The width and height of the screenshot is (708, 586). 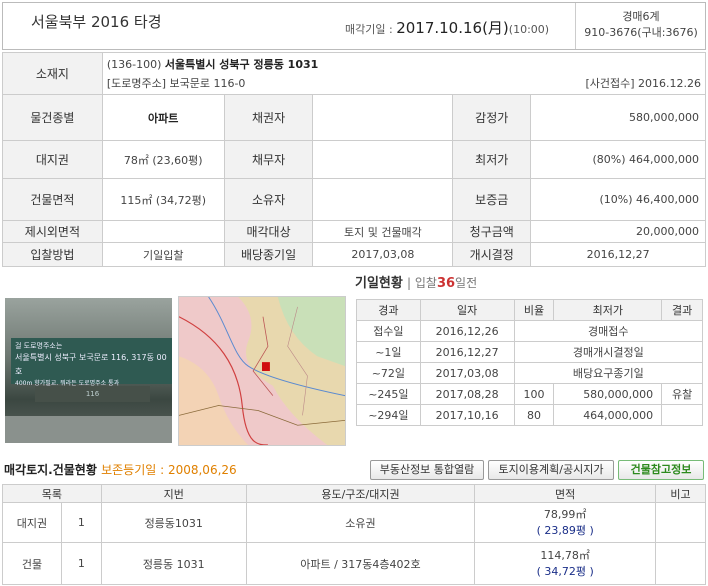 I want to click on map-graphic, so click(x=262, y=371).